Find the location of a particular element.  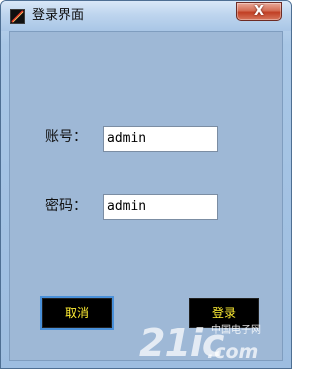

title-bar: 登录界面 X is located at coordinates (146, 16).